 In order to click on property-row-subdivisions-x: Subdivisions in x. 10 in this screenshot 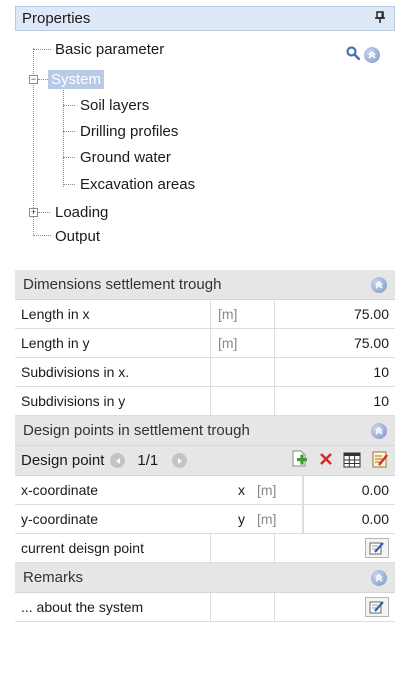, I will do `click(205, 372)`.